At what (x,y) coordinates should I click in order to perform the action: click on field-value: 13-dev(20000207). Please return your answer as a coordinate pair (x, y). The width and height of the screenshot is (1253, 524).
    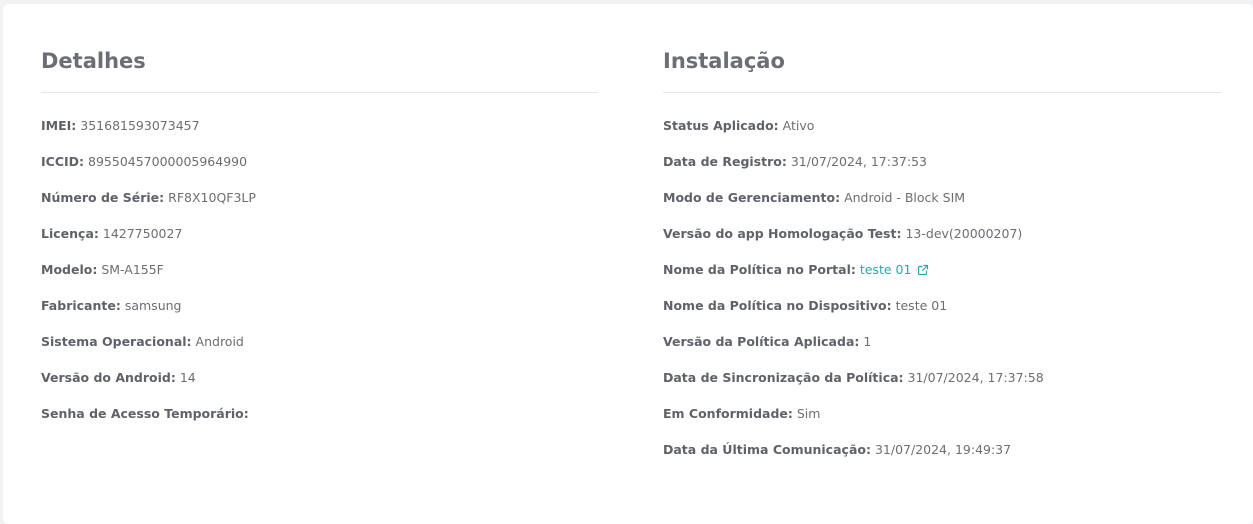
    Looking at the image, I should click on (964, 233).